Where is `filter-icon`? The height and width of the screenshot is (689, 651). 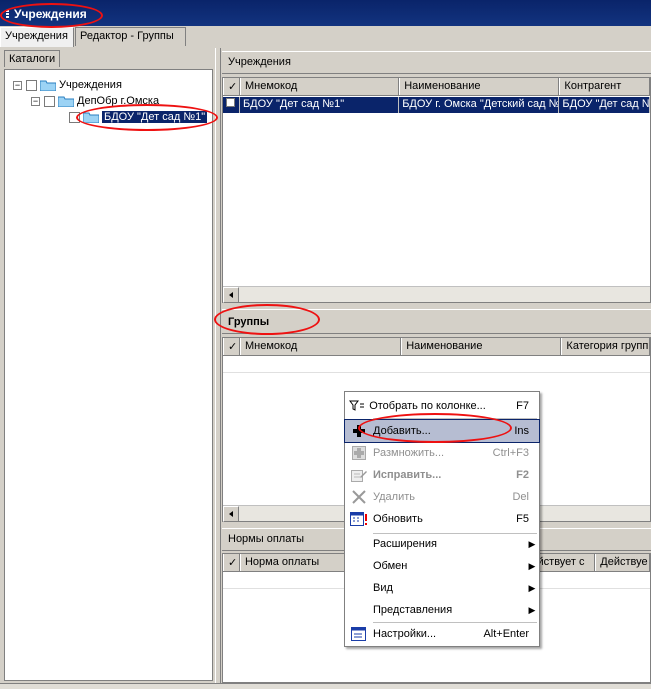 filter-icon is located at coordinates (357, 406).